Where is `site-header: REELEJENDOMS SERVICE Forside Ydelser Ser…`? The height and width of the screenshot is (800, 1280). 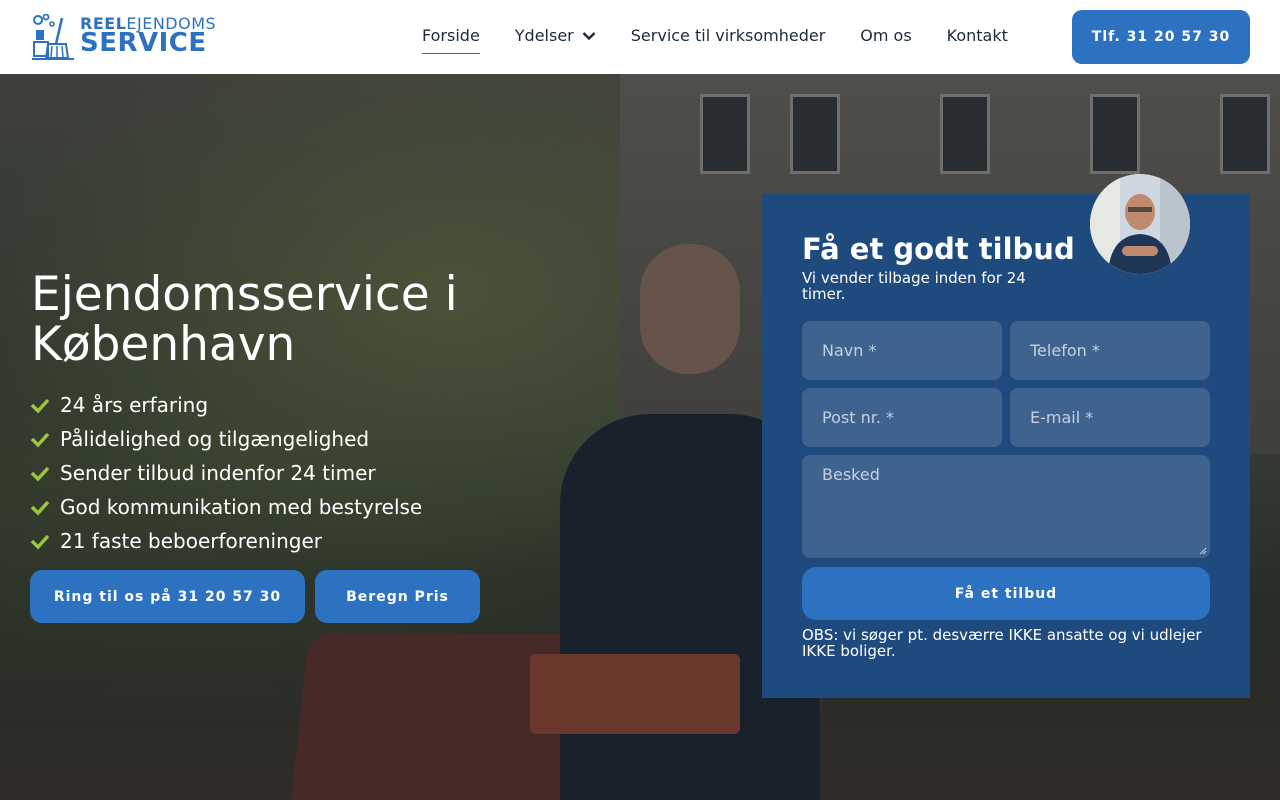 site-header: REELEJENDOMS SERVICE Forside Ydelser Ser… is located at coordinates (640, 37).